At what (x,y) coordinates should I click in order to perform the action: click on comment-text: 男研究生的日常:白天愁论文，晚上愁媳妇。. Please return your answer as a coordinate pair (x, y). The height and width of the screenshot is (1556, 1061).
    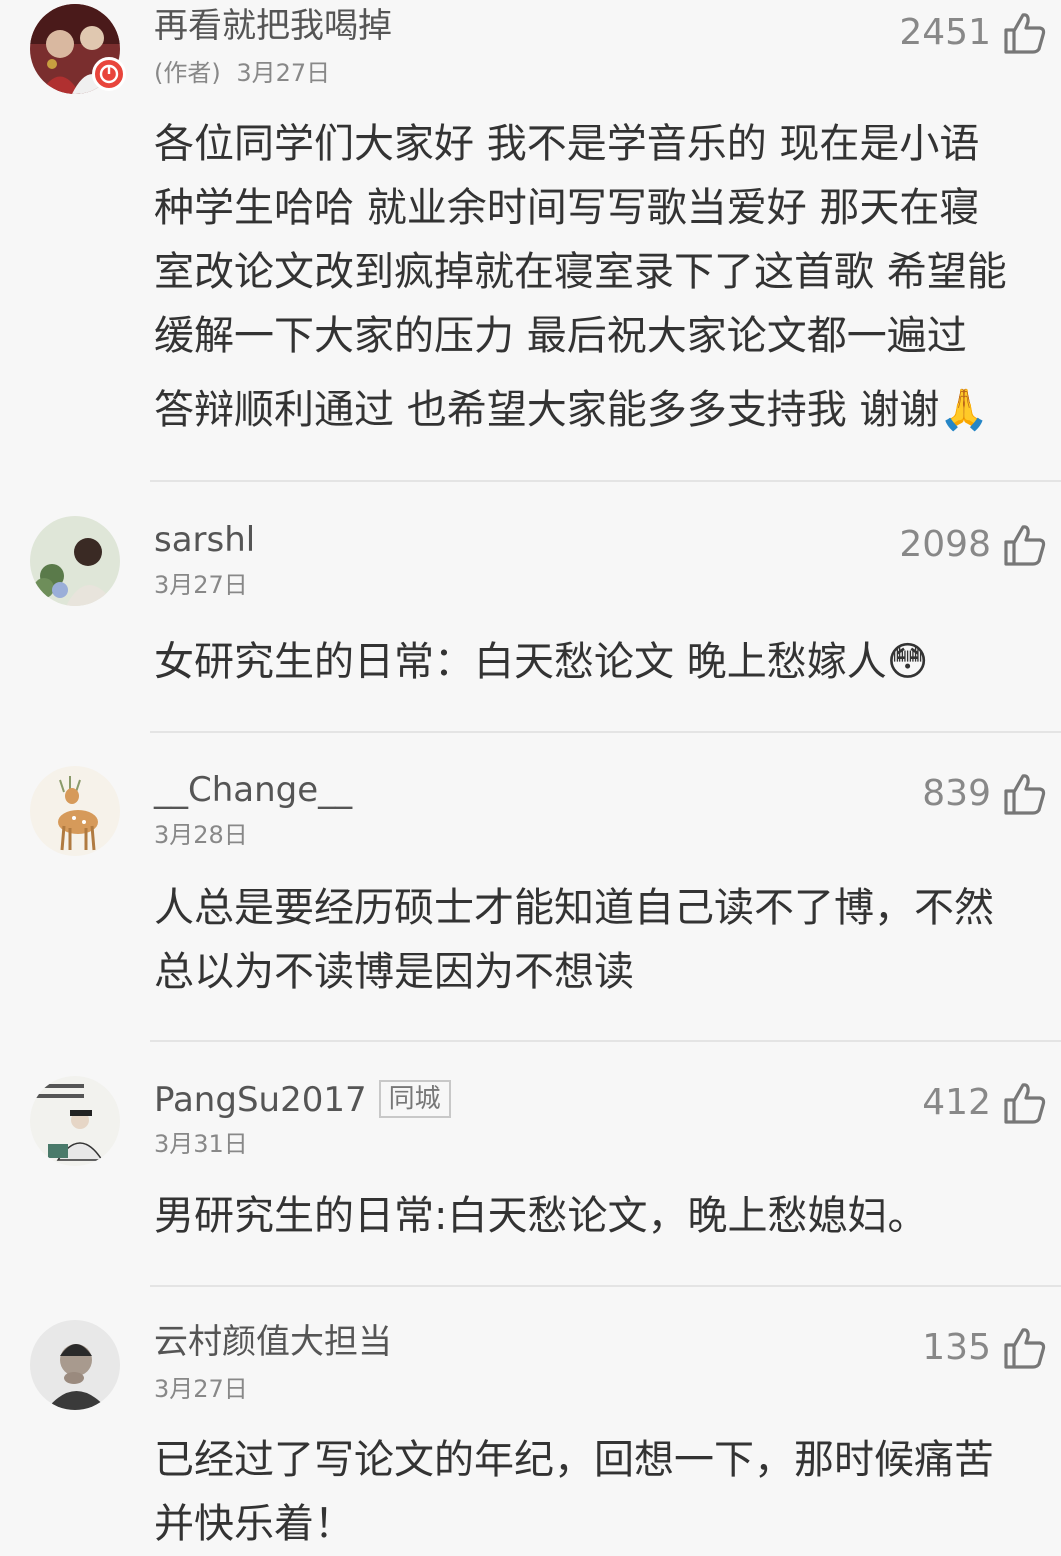
    Looking at the image, I should click on (604, 1216).